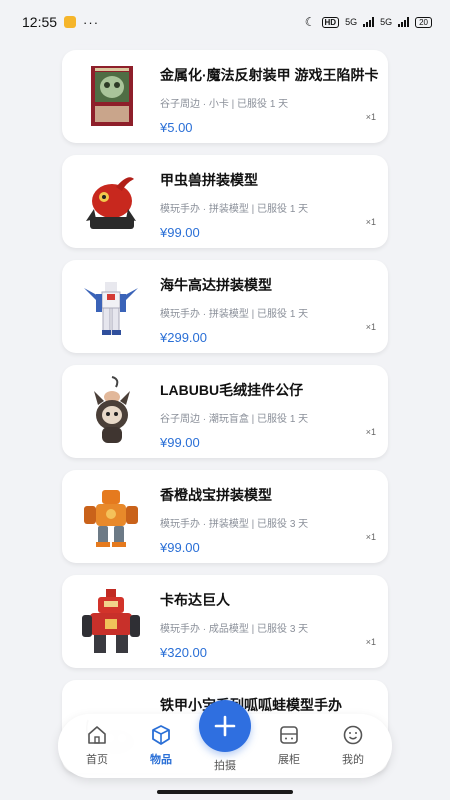 The width and height of the screenshot is (450, 800). What do you see at coordinates (111, 306) in the screenshot?
I see `gundam-model-icon` at bounding box center [111, 306].